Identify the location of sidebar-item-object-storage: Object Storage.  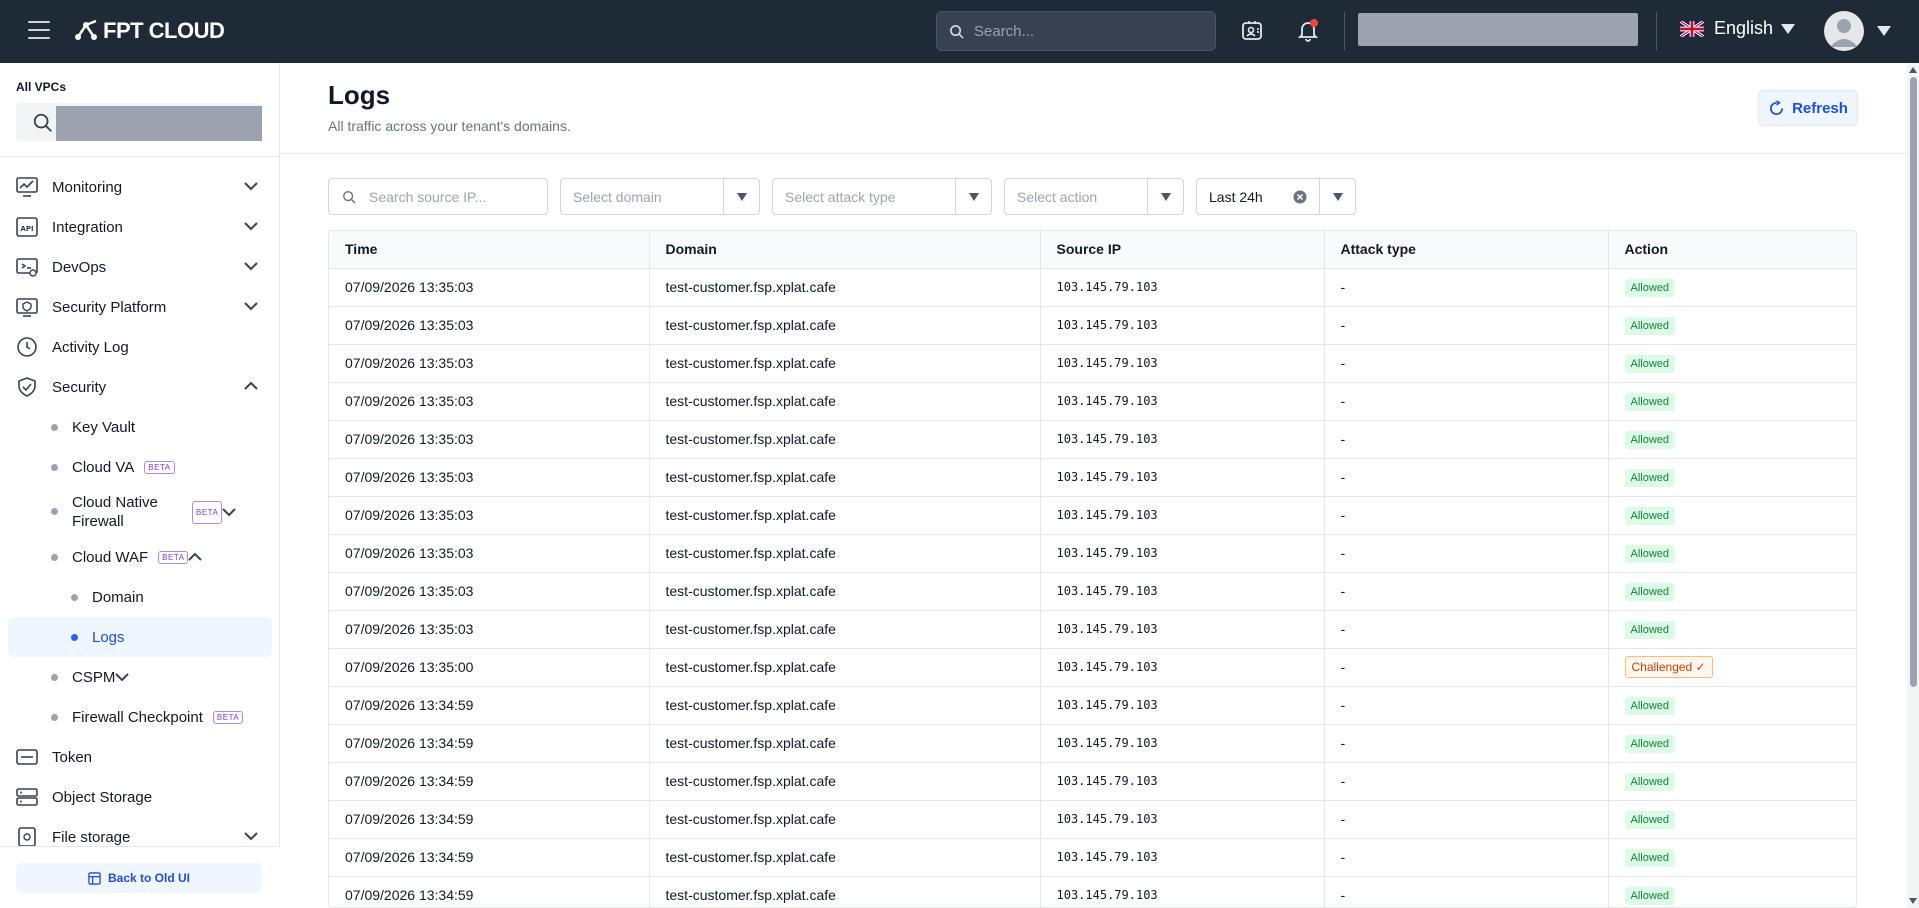
(140, 797).